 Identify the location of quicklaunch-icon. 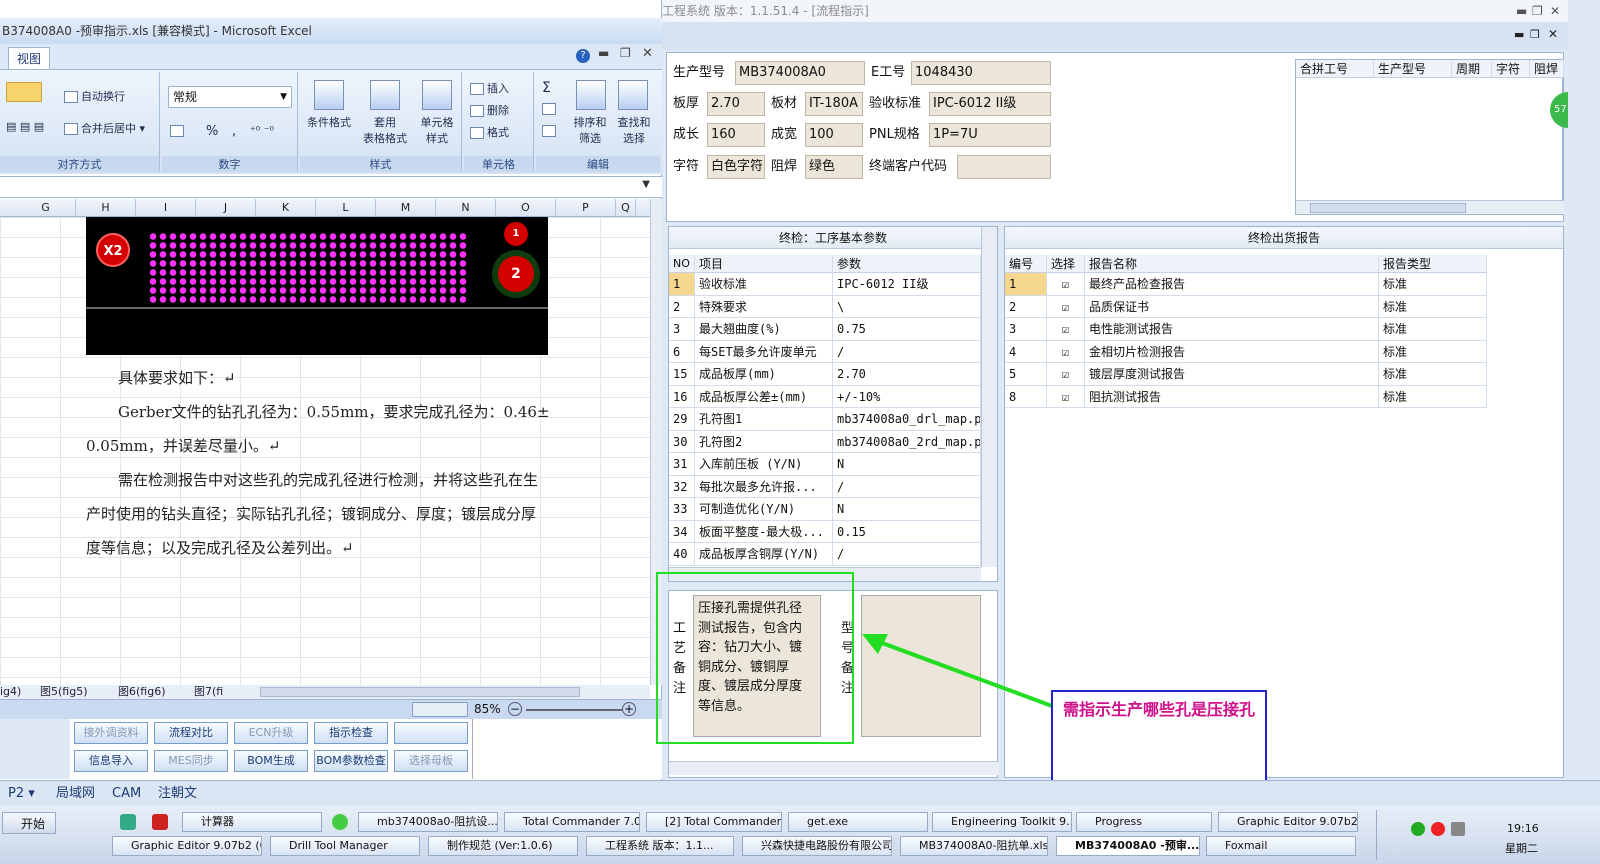
(128, 822).